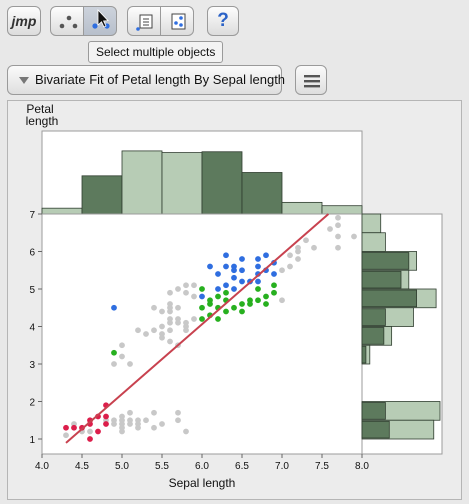  I want to click on y-tick-label: 6, so click(32, 253).